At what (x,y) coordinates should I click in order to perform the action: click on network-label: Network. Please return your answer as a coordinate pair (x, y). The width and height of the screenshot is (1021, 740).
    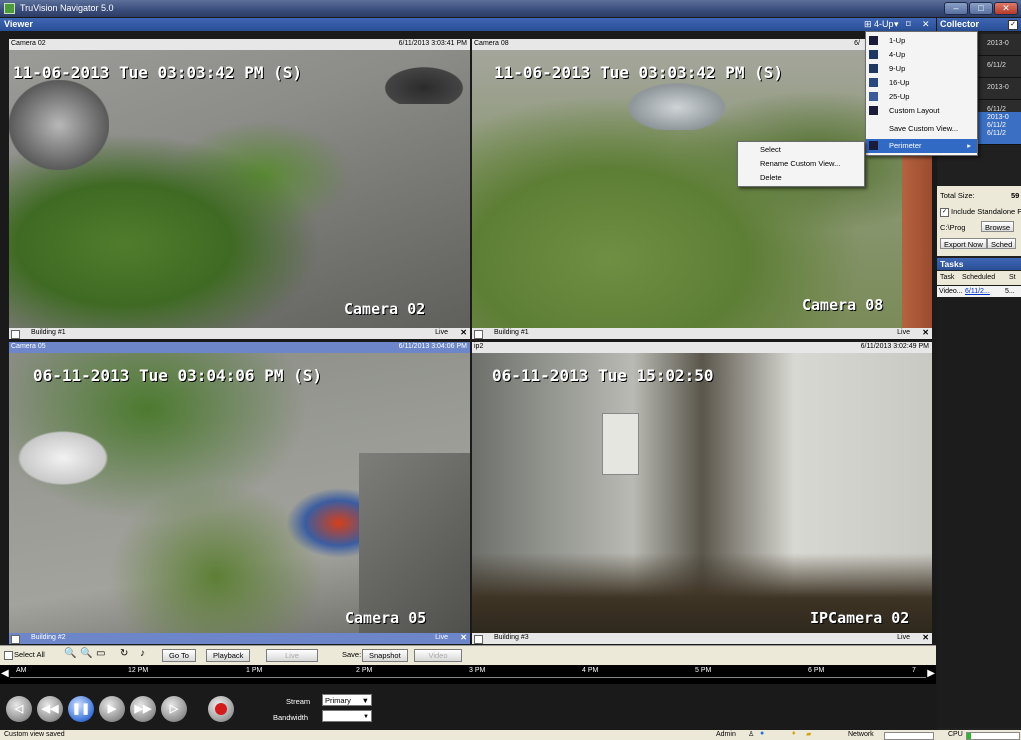
    Looking at the image, I should click on (861, 734).